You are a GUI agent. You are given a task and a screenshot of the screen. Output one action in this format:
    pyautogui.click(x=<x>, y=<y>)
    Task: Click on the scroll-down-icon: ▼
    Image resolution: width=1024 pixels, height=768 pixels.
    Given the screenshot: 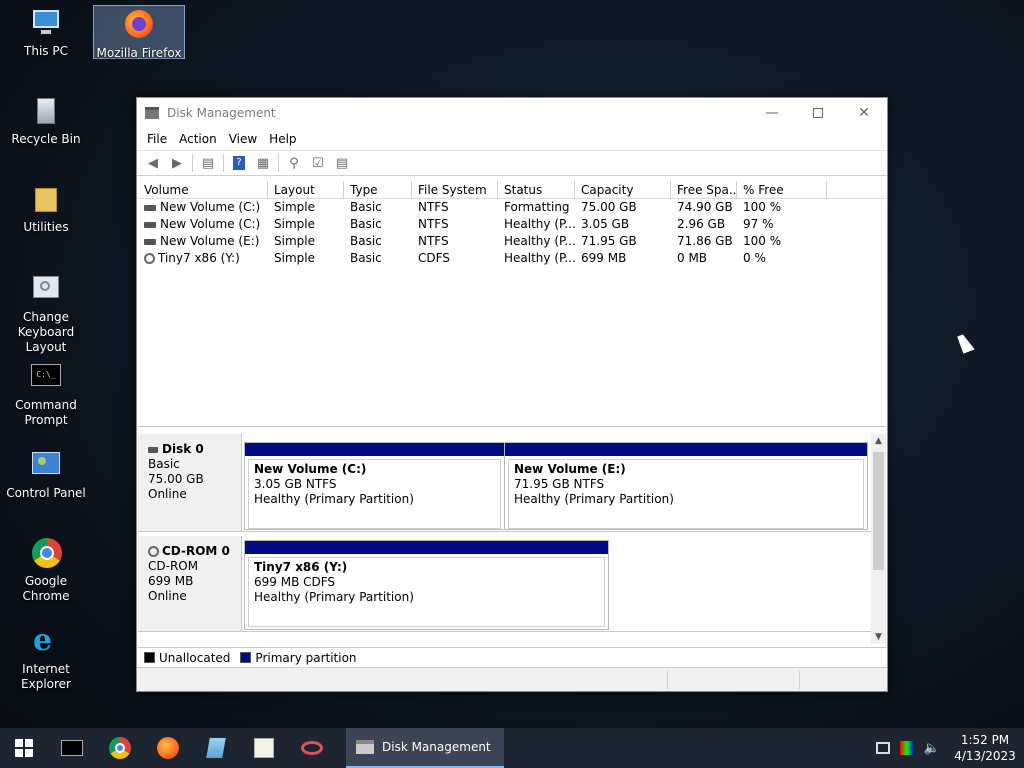 What is the action you would take?
    pyautogui.click(x=878, y=637)
    